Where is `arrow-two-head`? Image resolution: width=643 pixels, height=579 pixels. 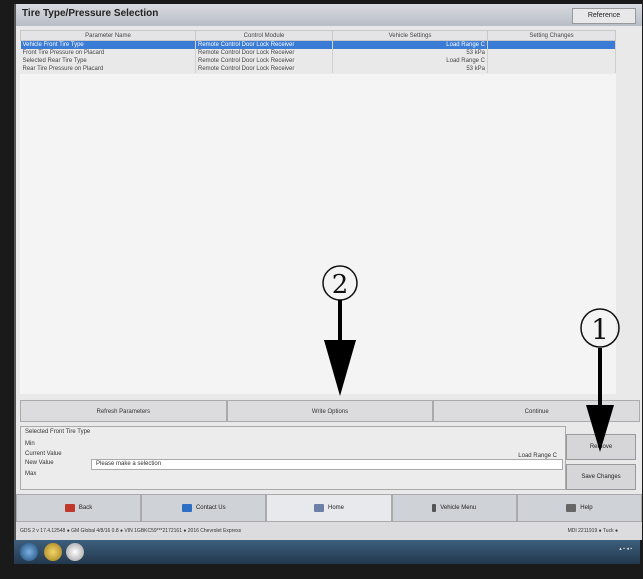
arrow-two-head is located at coordinates (340, 368).